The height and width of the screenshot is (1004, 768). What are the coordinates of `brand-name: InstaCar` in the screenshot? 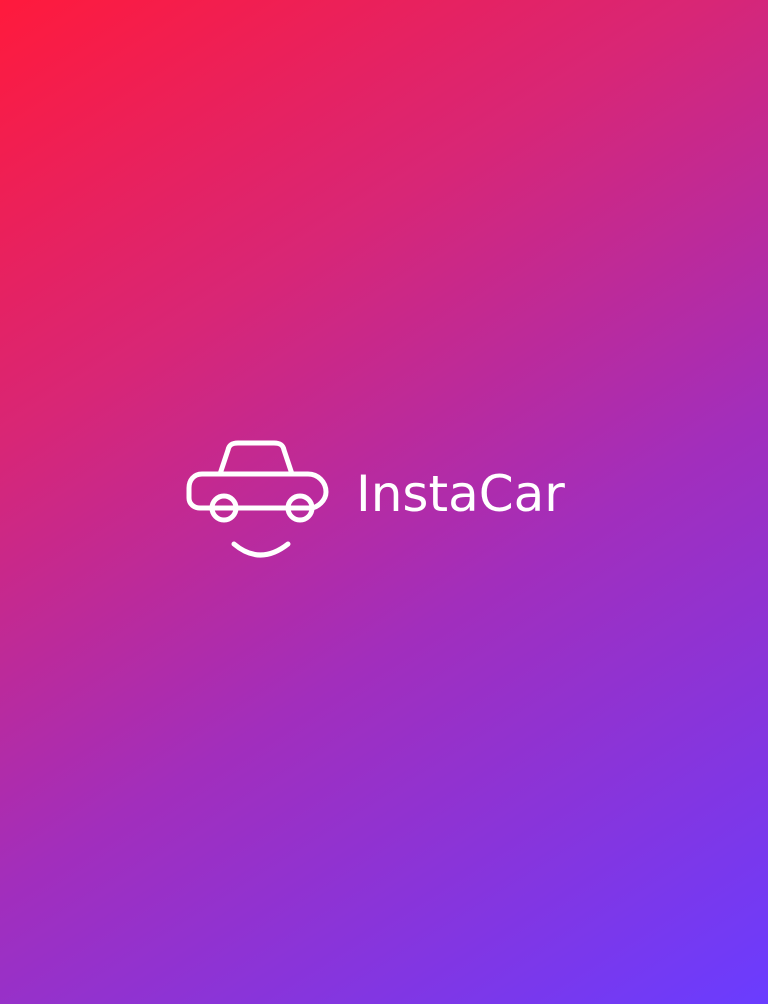 It's located at (460, 494).